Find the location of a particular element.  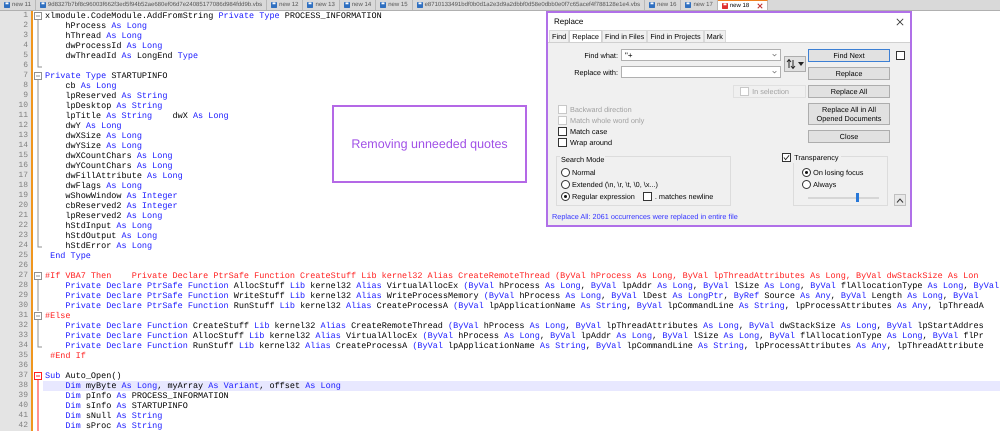

code-line: #End If is located at coordinates (67, 356).